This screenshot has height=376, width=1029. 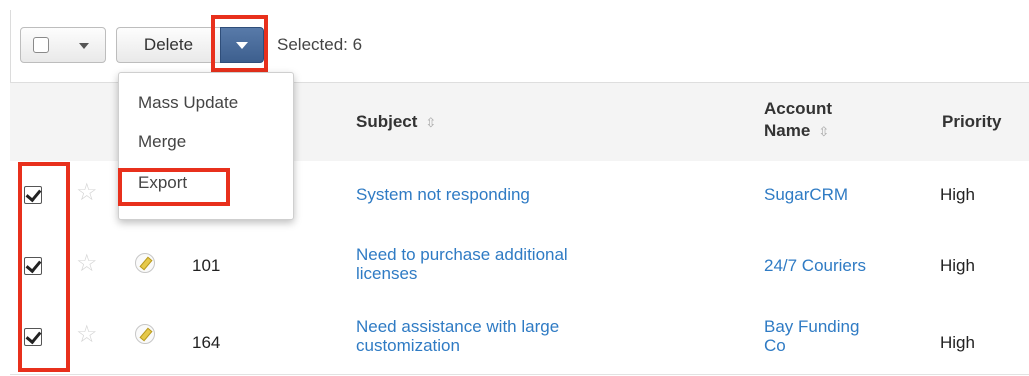 I want to click on account-line: Bay Funding, so click(x=812, y=326).